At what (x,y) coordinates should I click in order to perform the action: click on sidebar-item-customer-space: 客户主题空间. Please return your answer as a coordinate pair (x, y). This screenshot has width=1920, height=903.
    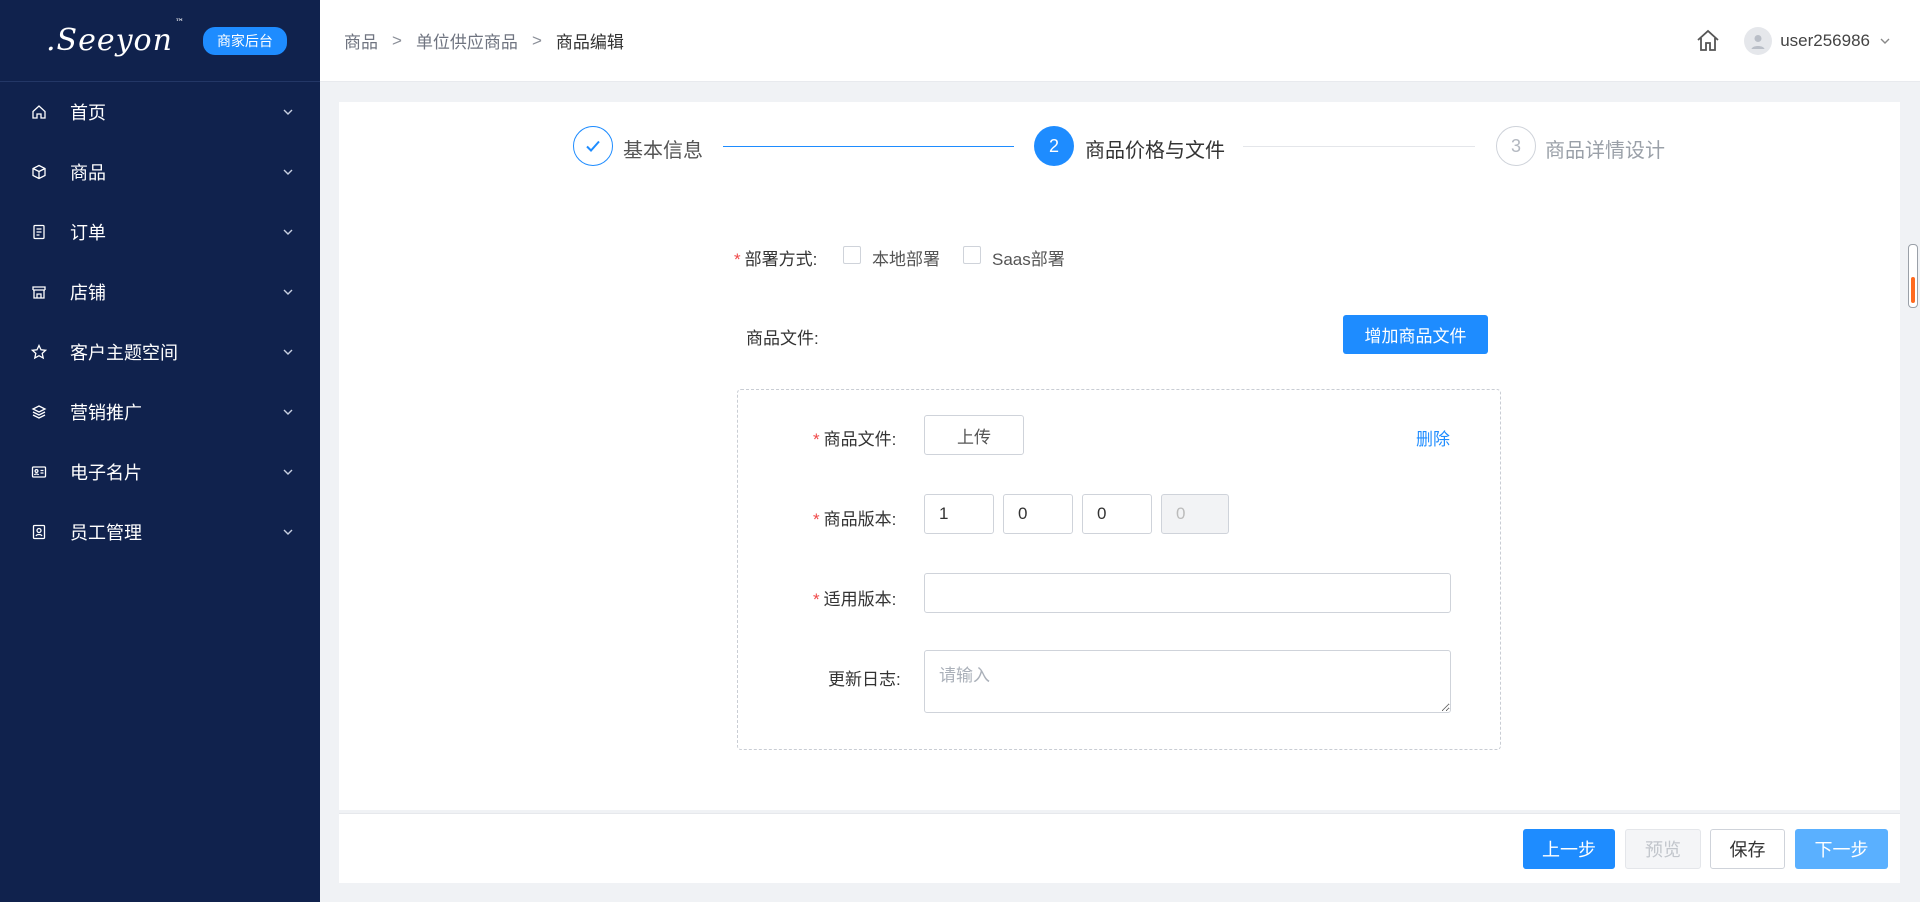
    Looking at the image, I should click on (160, 352).